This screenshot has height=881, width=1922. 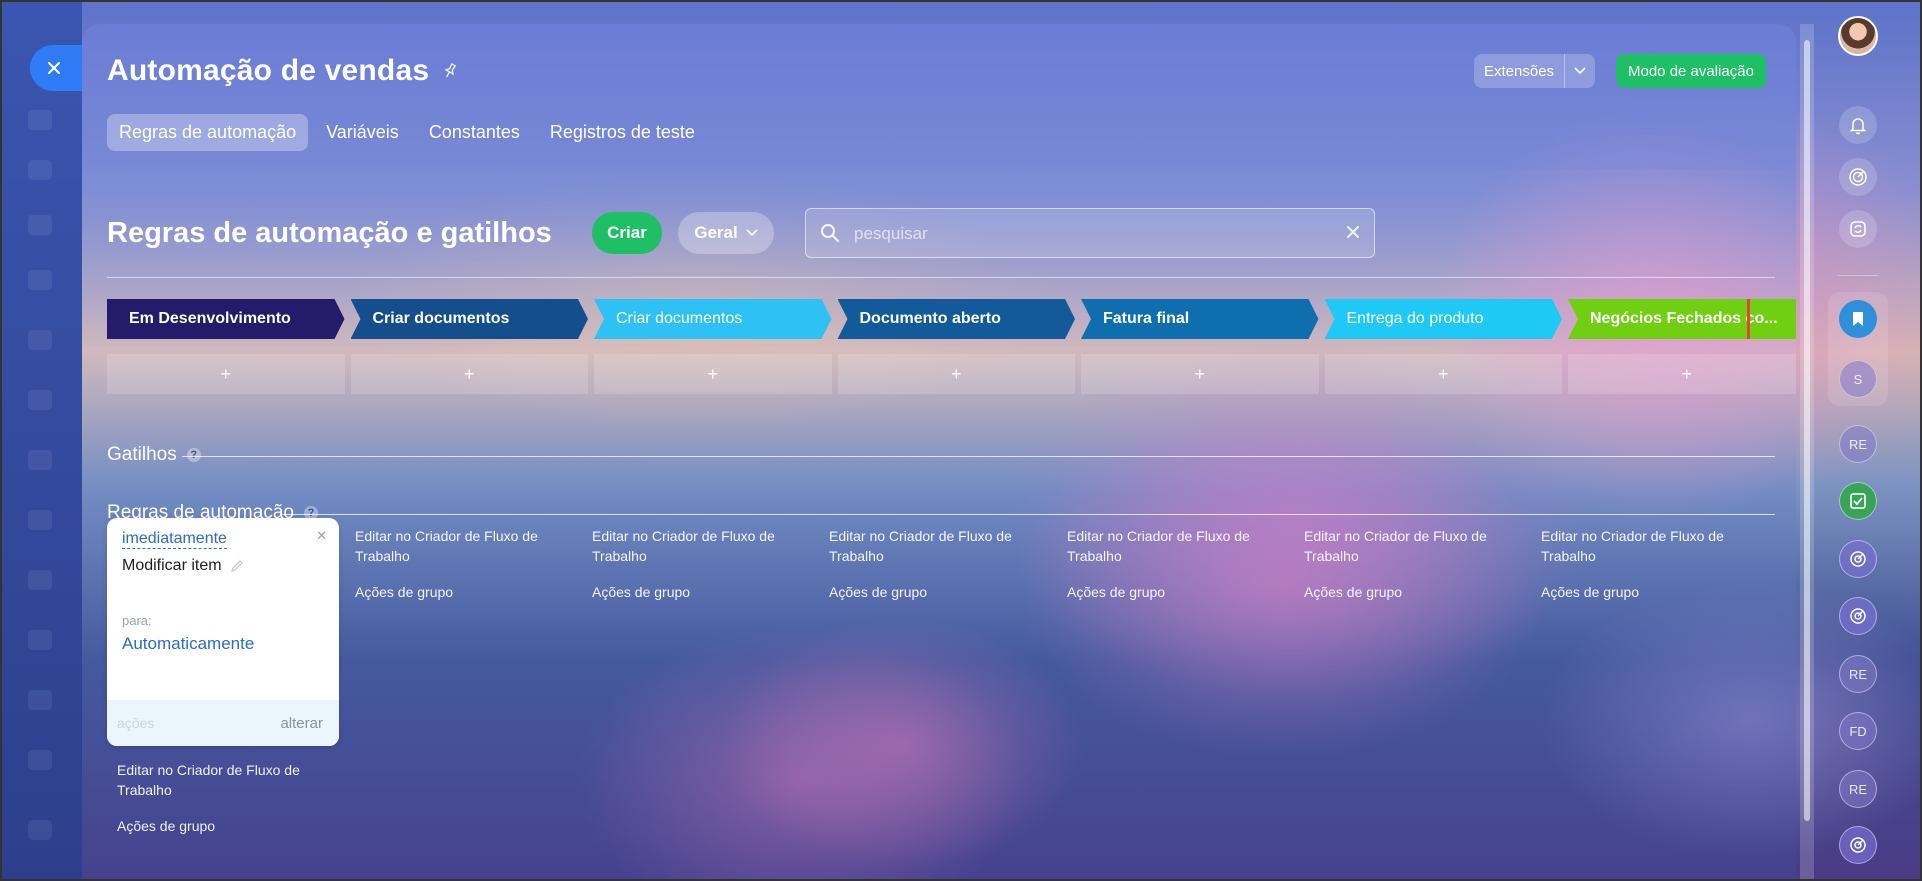 I want to click on stage-column: Fatura final, so click(x=1200, y=319).